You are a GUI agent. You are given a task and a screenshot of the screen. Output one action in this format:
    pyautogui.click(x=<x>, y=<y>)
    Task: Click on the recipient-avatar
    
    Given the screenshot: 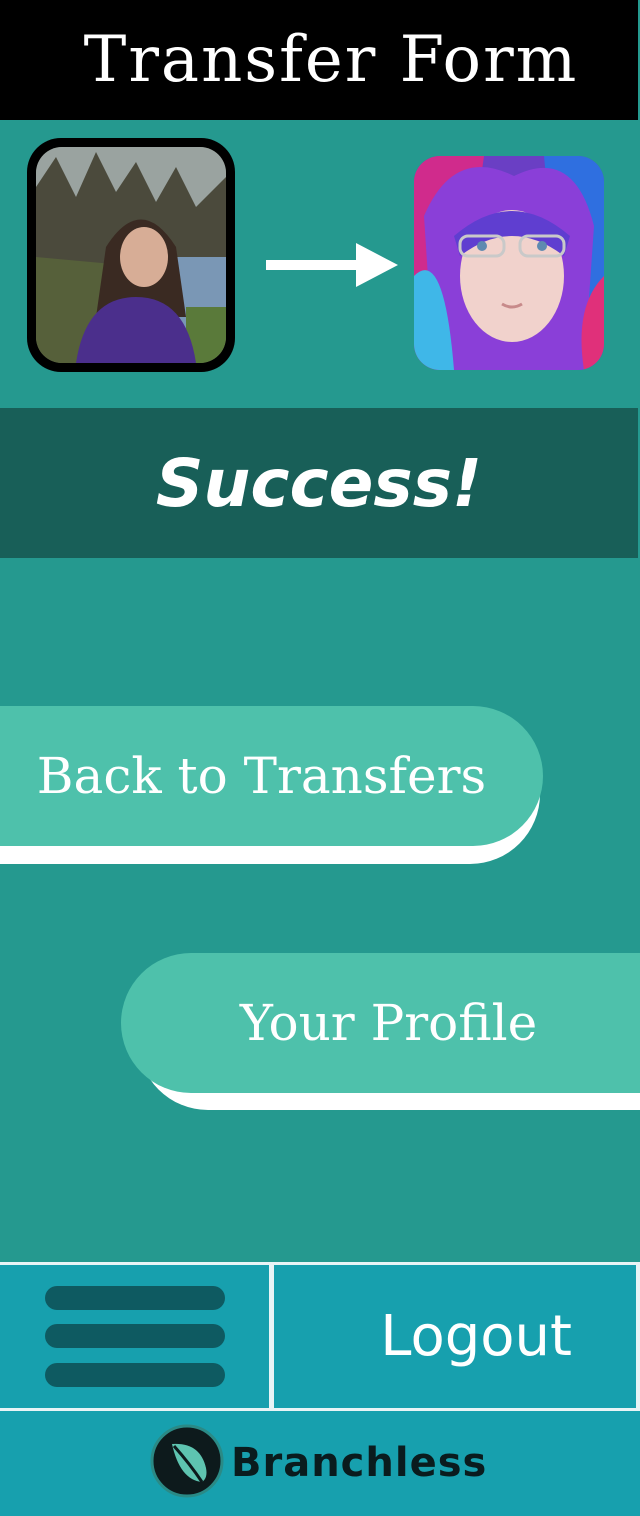 What is the action you would take?
    pyautogui.click(x=509, y=263)
    